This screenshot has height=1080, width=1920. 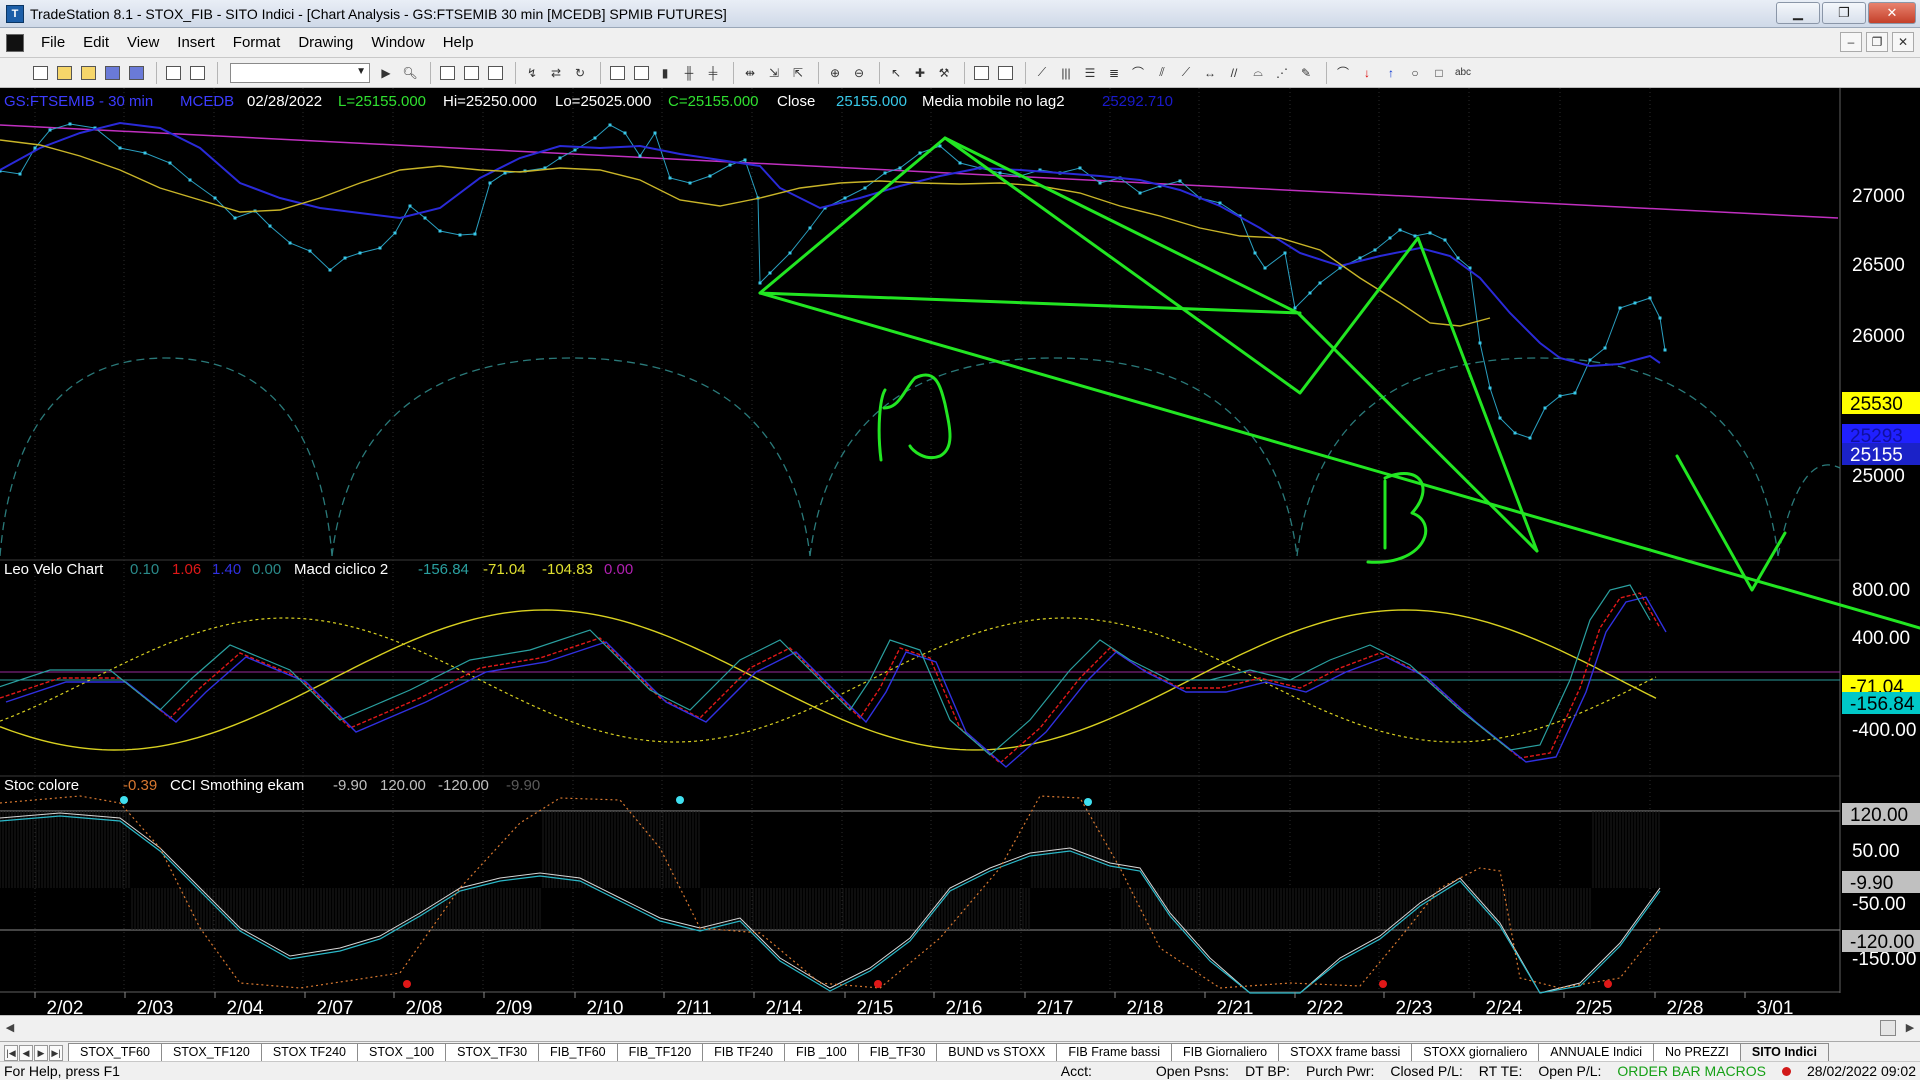 What do you see at coordinates (750, 73) in the screenshot?
I see `scale-icon: ⇹` at bounding box center [750, 73].